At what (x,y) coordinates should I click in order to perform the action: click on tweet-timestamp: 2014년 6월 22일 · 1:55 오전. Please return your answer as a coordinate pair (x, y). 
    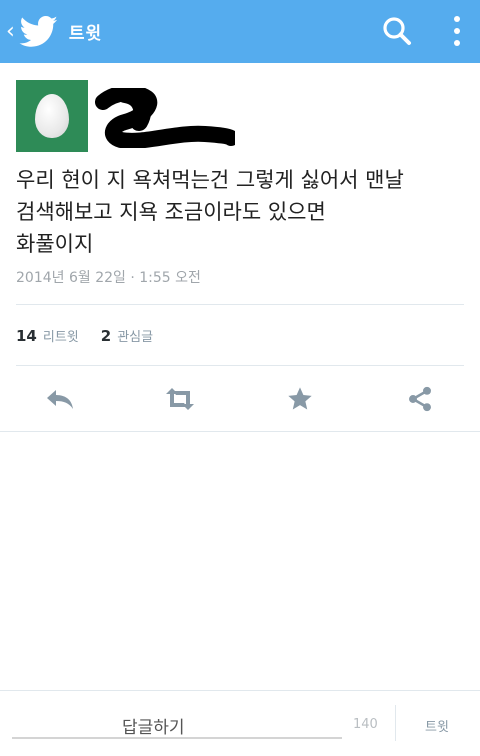
    Looking at the image, I should click on (108, 278).